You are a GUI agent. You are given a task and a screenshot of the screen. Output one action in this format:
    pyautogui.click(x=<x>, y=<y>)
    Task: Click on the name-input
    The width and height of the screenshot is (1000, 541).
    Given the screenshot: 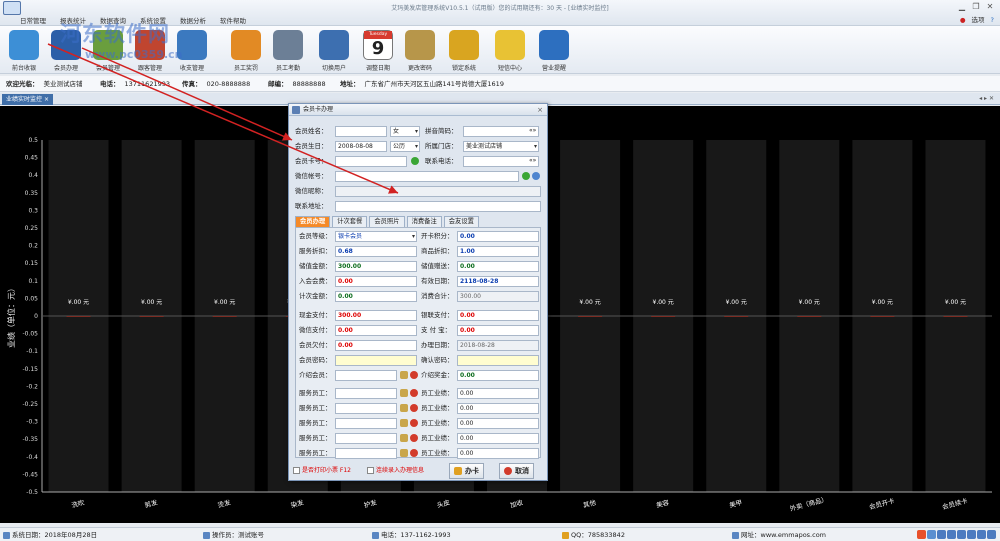 What is the action you would take?
    pyautogui.click(x=361, y=131)
    